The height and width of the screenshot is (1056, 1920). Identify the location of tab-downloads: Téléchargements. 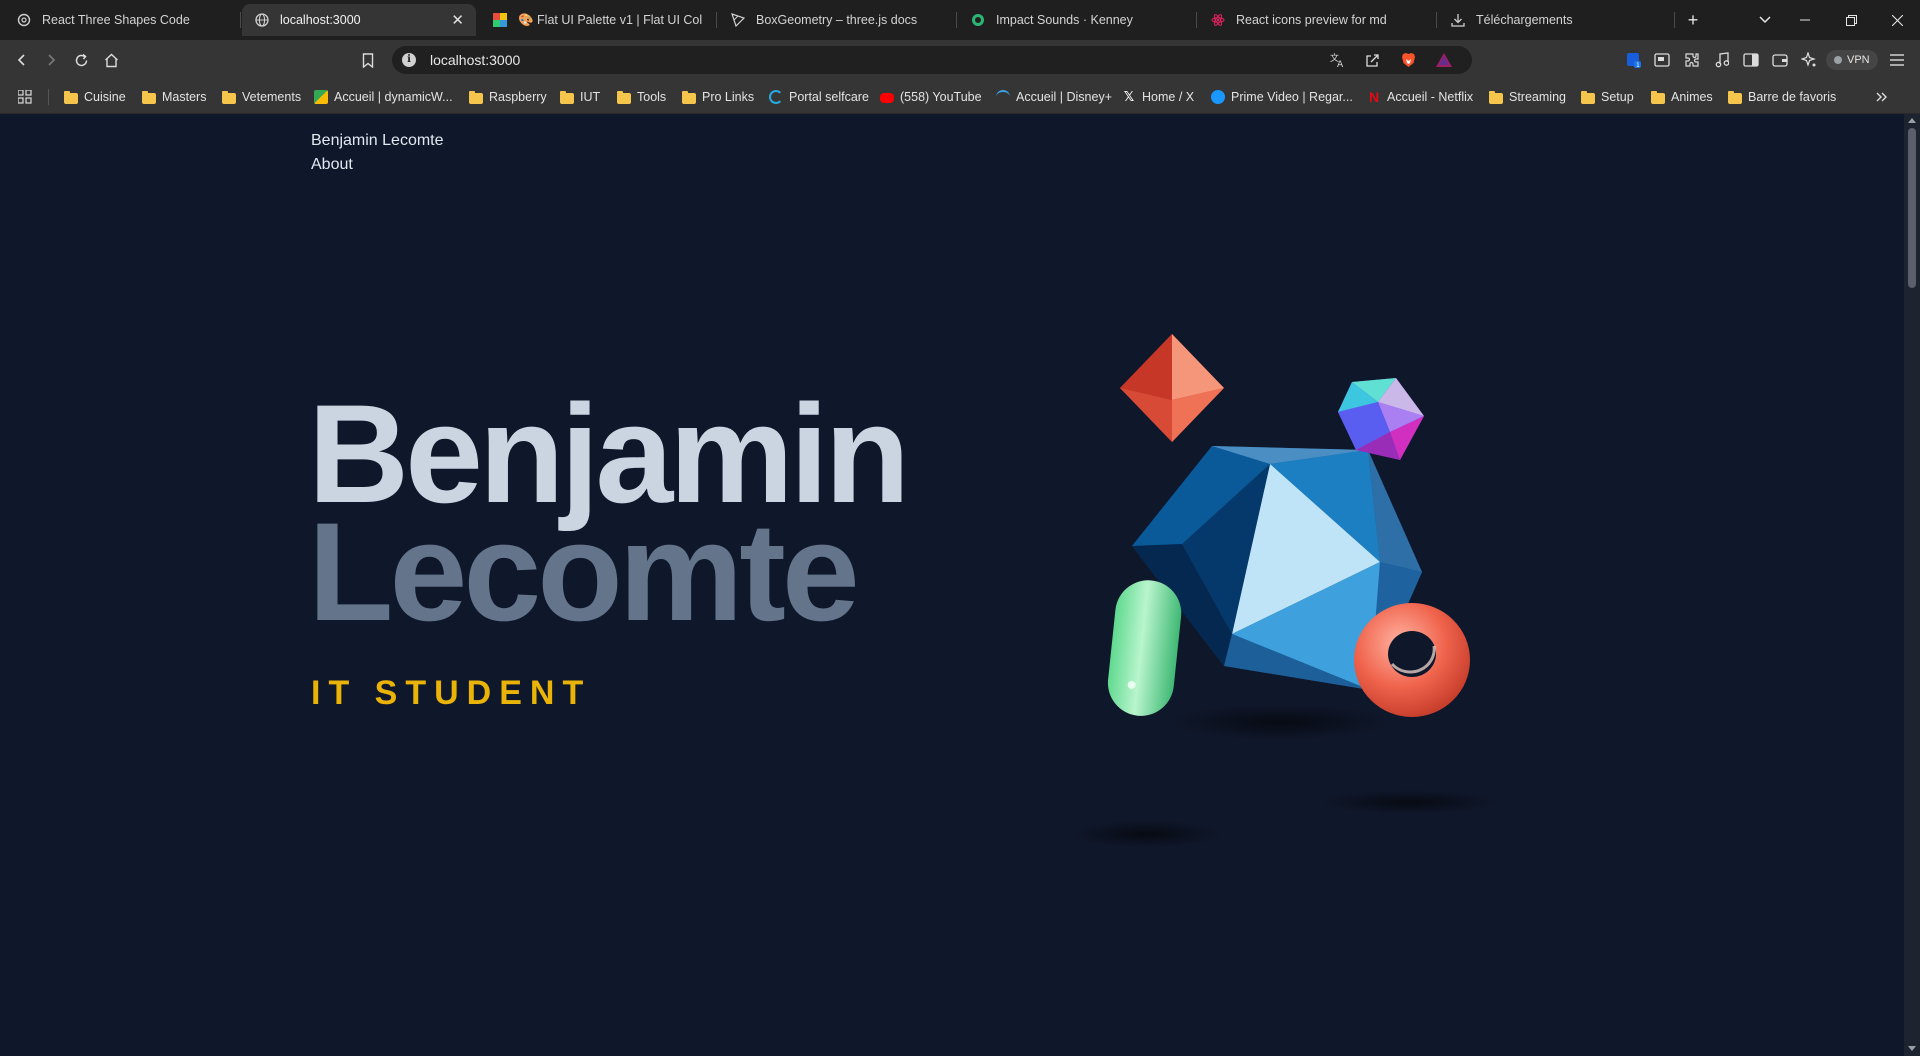
(1555, 20).